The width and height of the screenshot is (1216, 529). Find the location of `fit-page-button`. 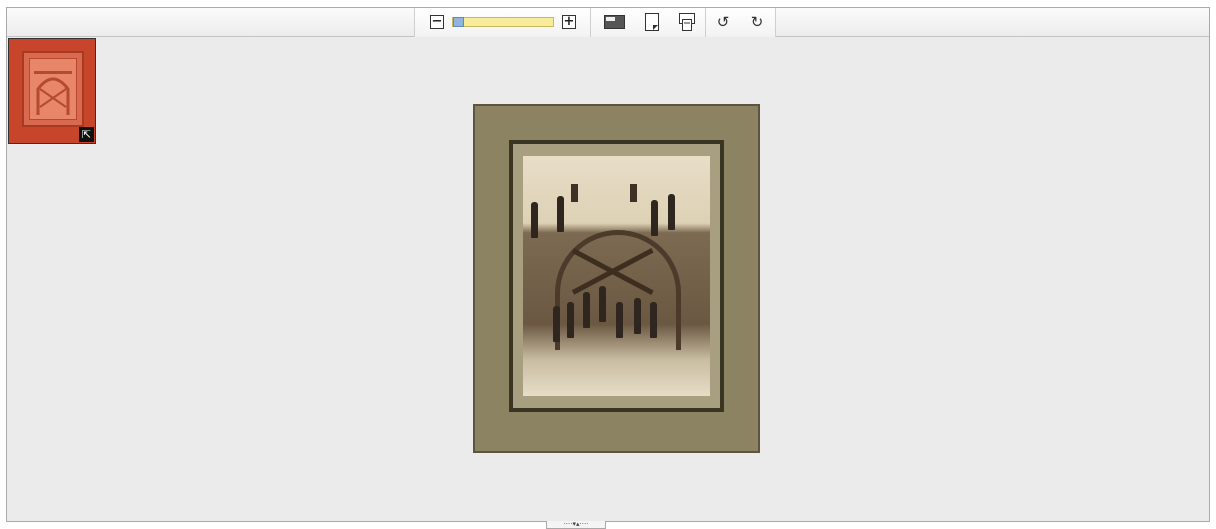

fit-page-button is located at coordinates (687, 22).